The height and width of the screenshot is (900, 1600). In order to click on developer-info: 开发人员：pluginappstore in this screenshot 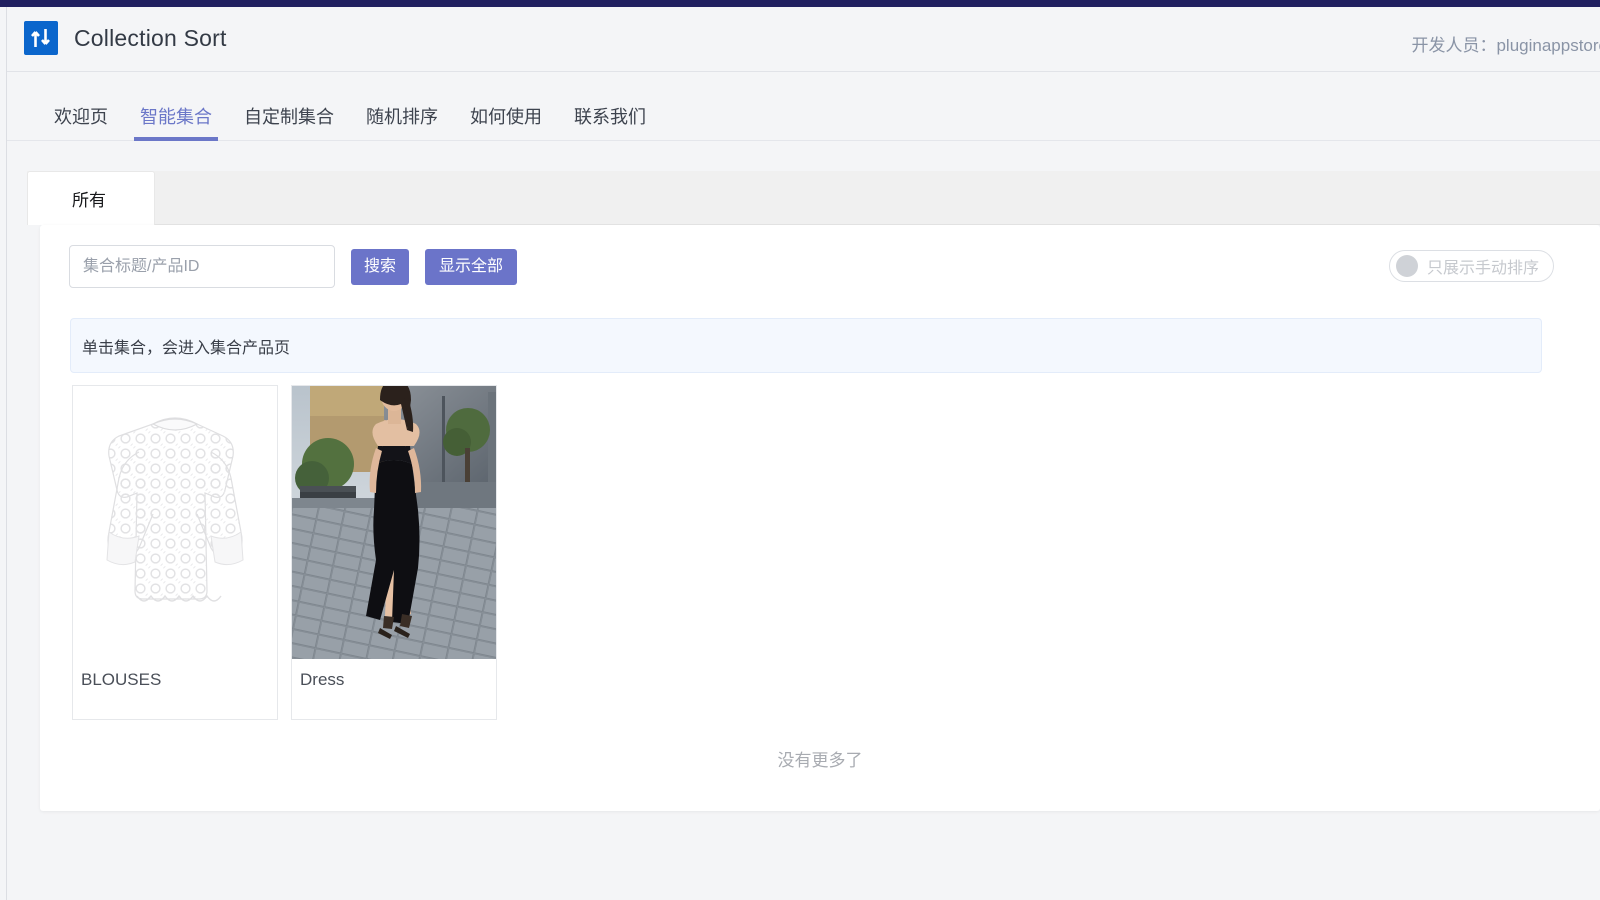, I will do `click(1505, 45)`.